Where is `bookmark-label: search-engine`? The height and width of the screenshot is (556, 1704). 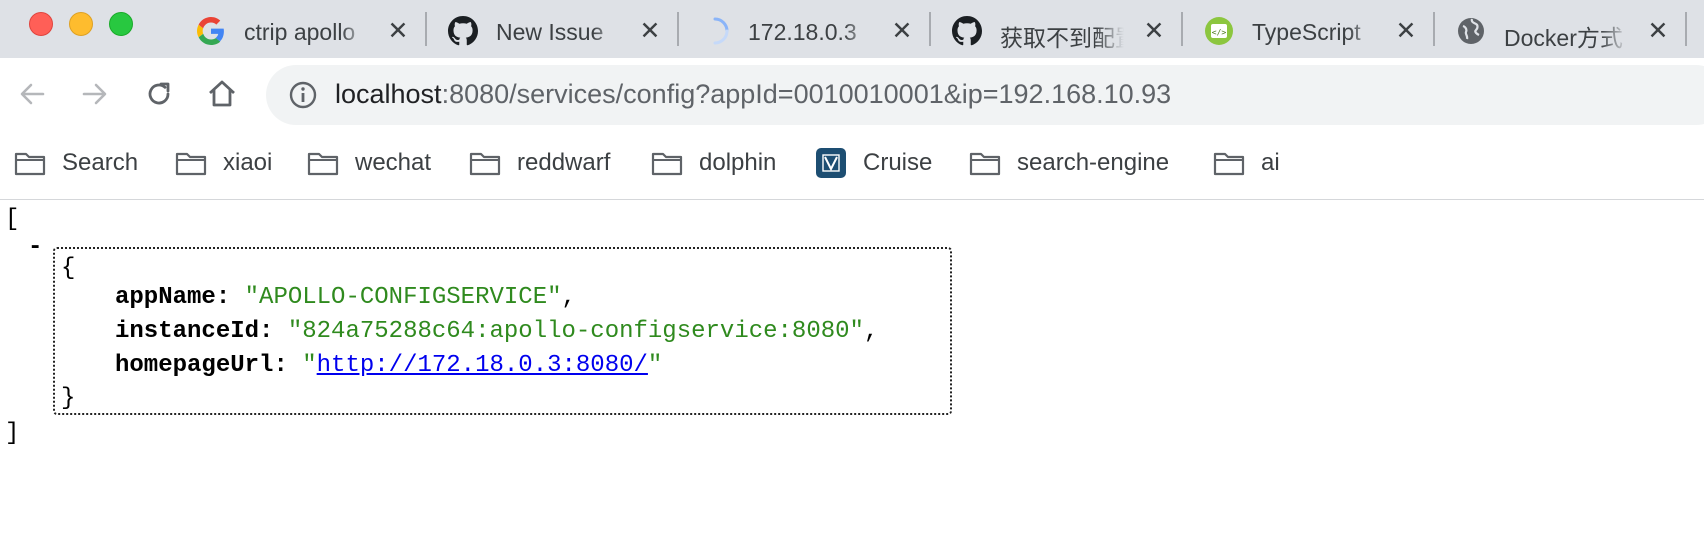 bookmark-label: search-engine is located at coordinates (1093, 162).